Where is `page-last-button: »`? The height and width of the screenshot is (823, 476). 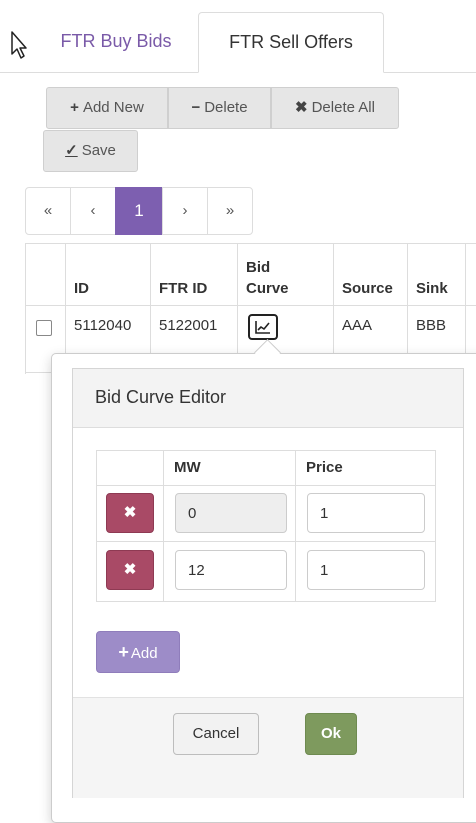
page-last-button: » is located at coordinates (230, 211).